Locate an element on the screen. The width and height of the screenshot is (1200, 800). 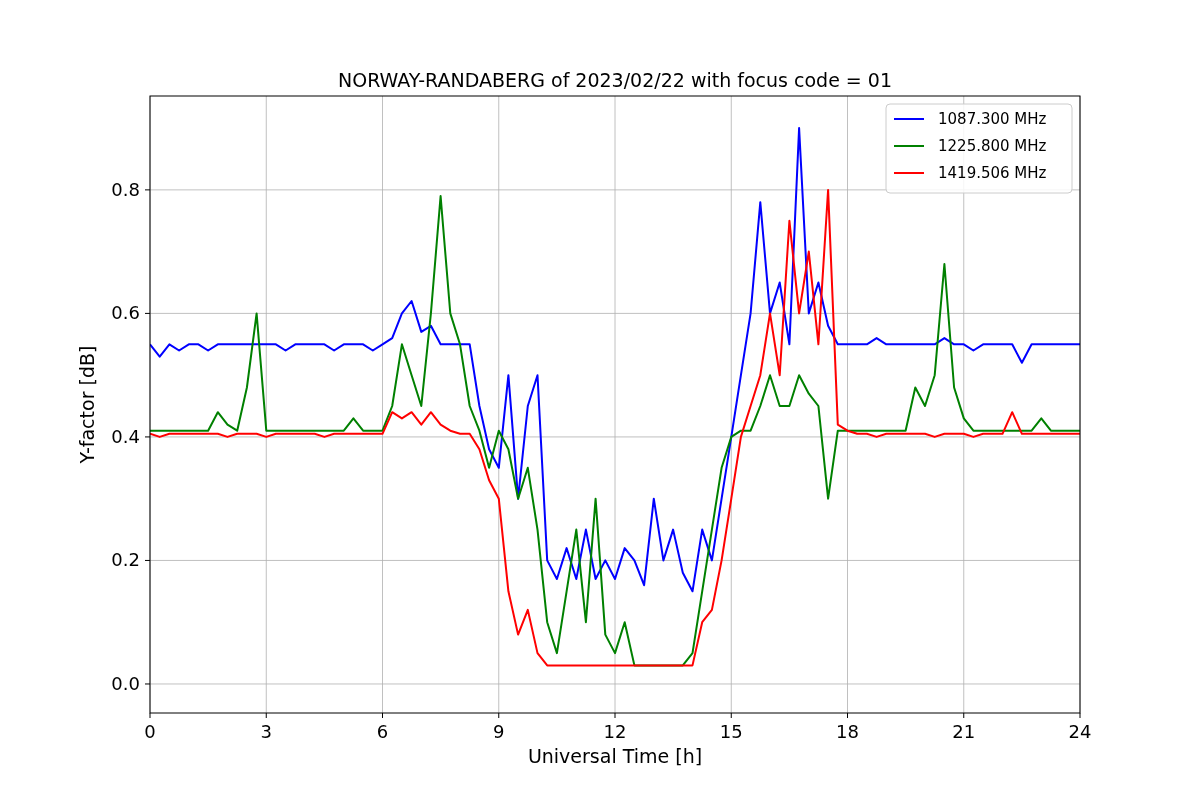
x-tick-label: 9 is located at coordinates (499, 731).